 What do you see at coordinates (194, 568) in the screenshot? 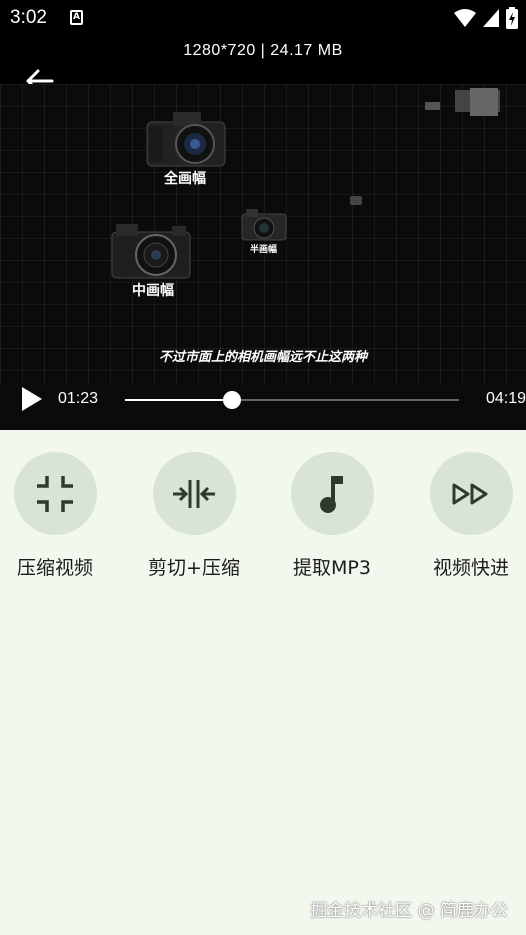
I see `tool-label: 剪切+压缩` at bounding box center [194, 568].